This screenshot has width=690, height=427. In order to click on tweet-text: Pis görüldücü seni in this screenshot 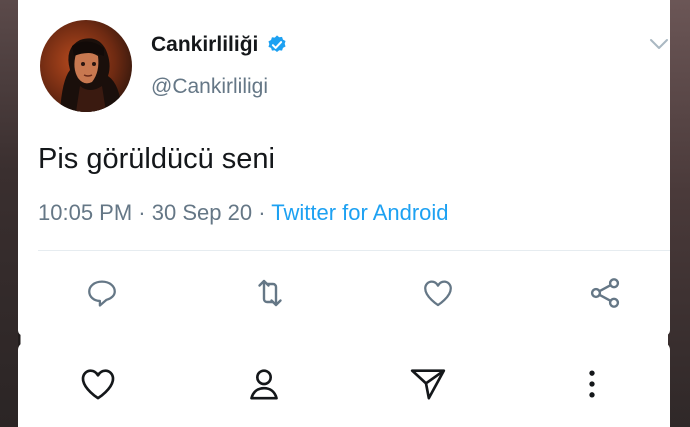, I will do `click(156, 159)`.